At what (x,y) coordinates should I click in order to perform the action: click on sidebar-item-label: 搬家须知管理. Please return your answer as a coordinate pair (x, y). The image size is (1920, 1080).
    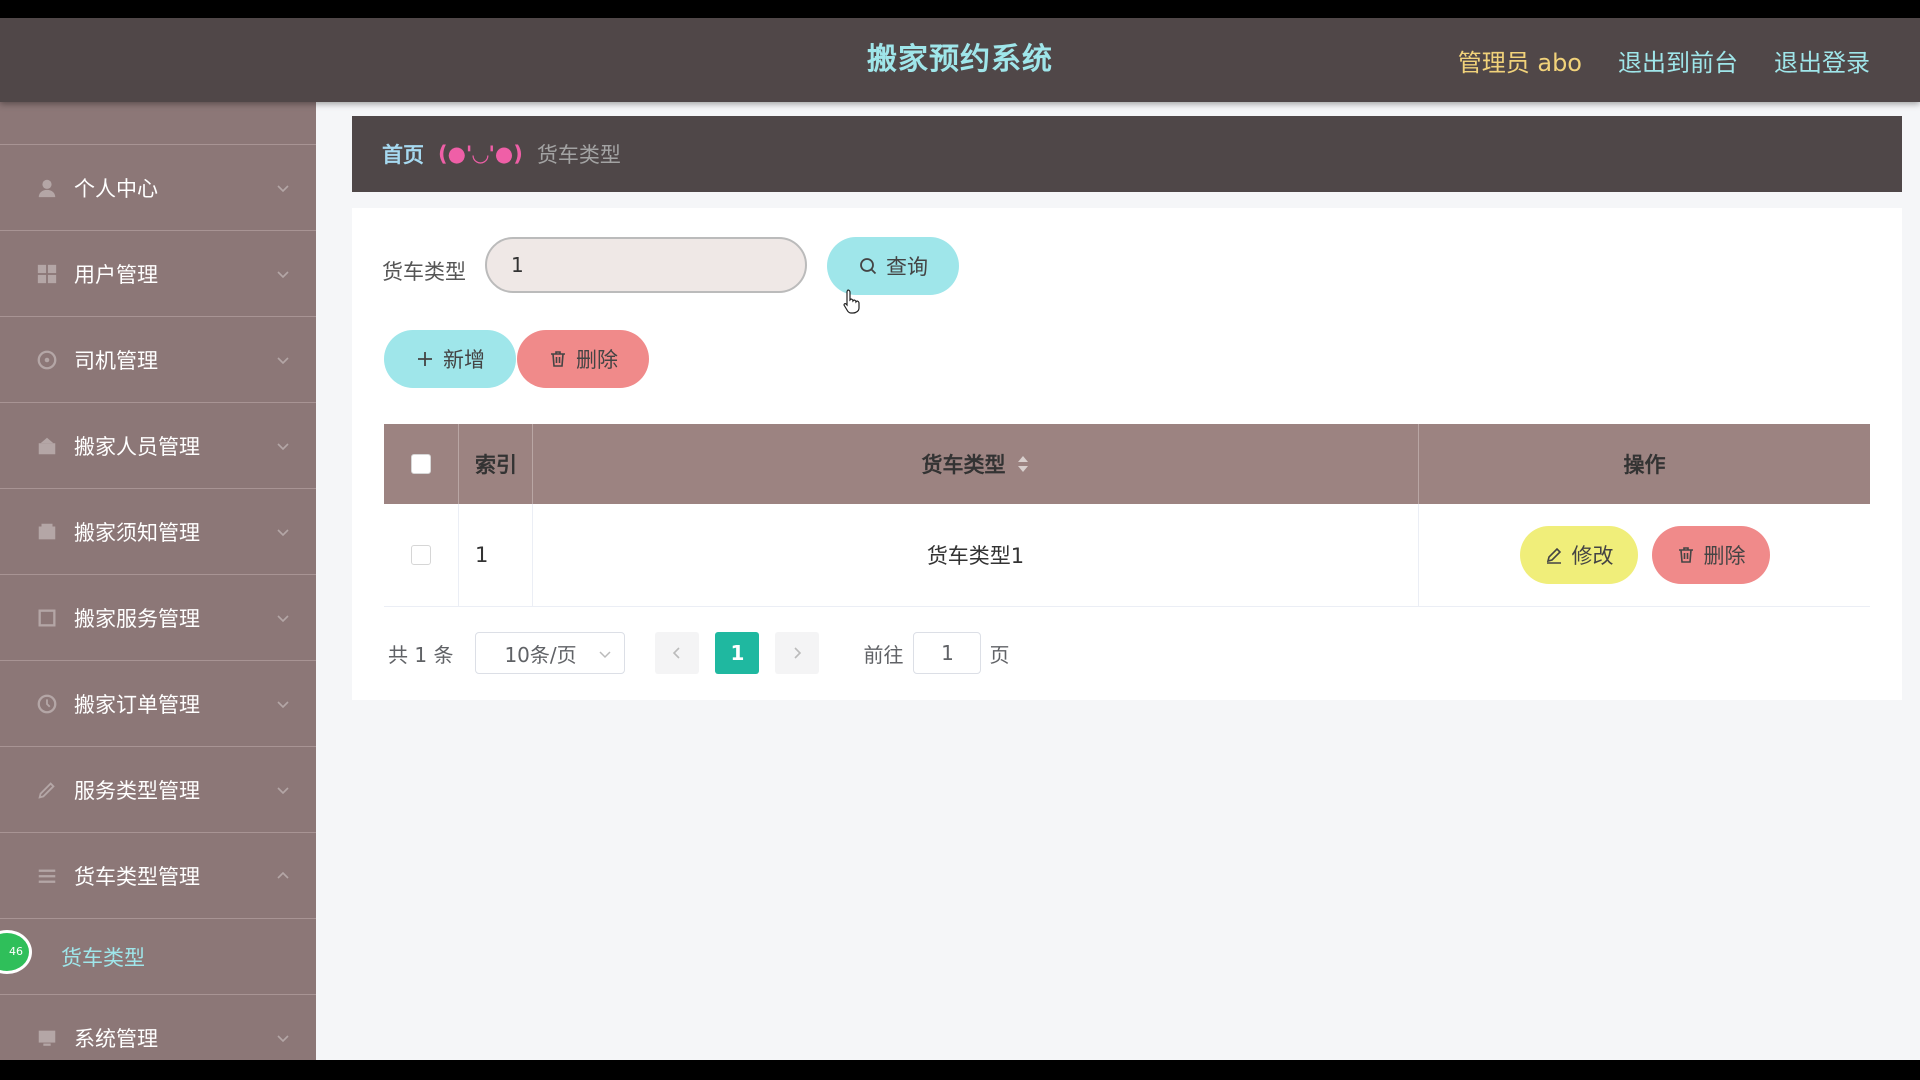
    Looking at the image, I should click on (137, 532).